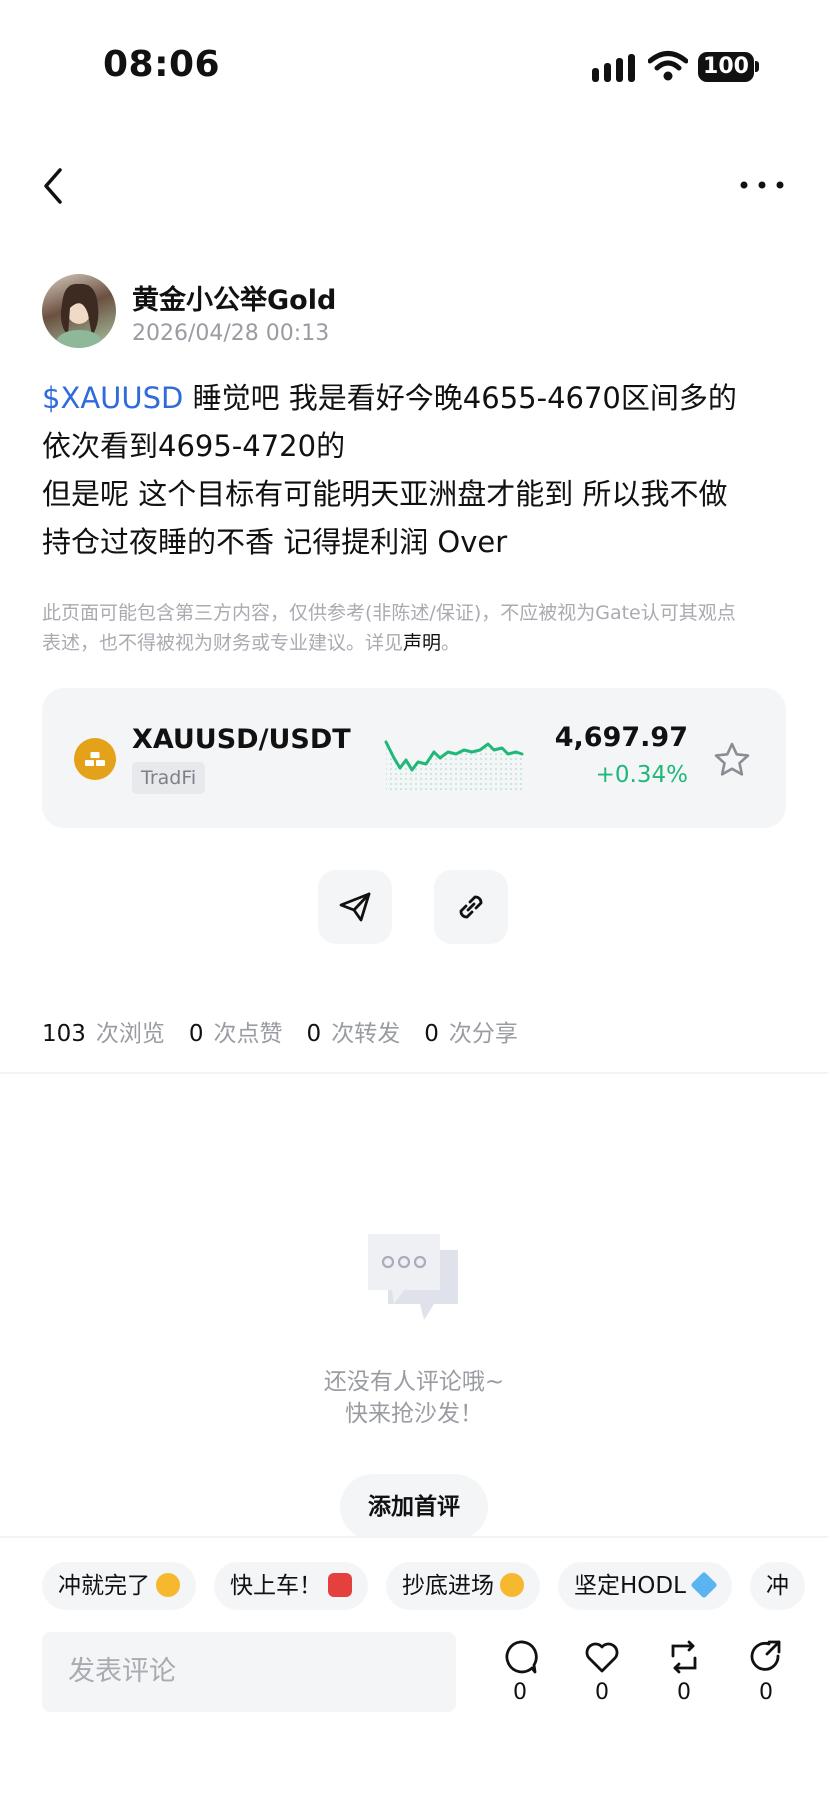 This screenshot has height=1801, width=828. What do you see at coordinates (732, 760) in the screenshot?
I see `favorite-star-icon` at bounding box center [732, 760].